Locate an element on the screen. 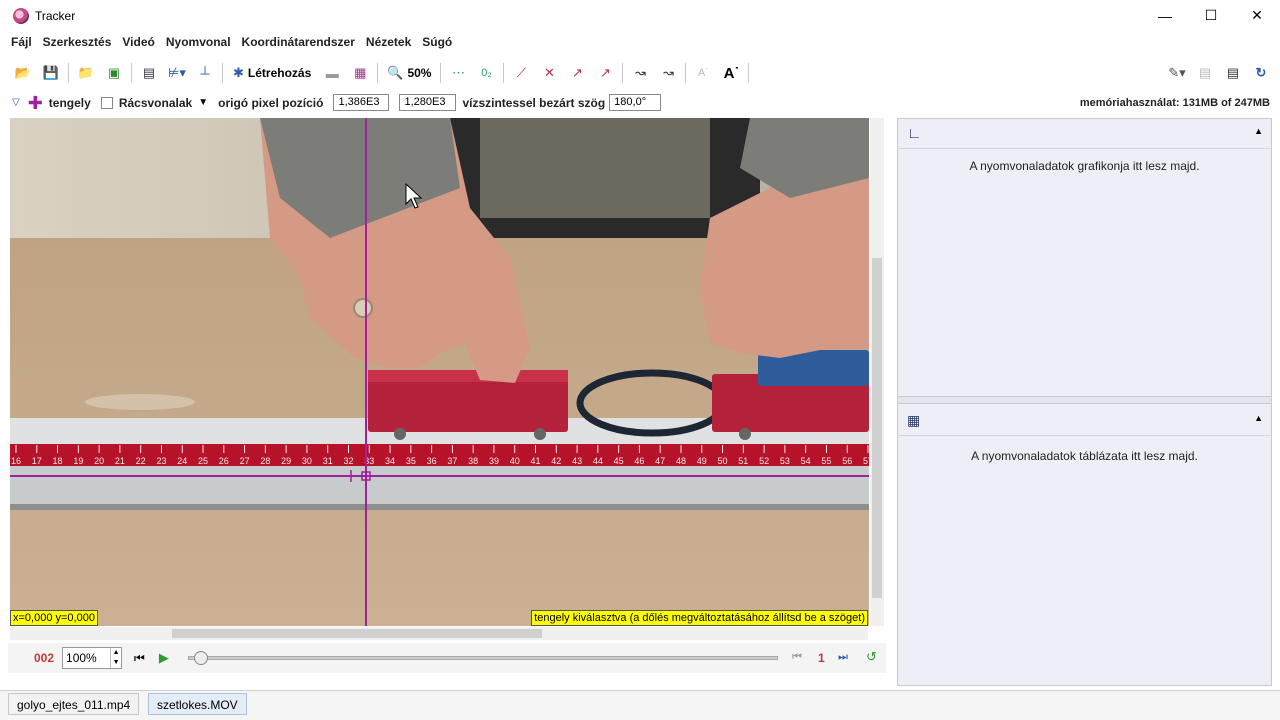 The image size is (1280, 720). origin-y-field: 1,280E3 is located at coordinates (428, 102).